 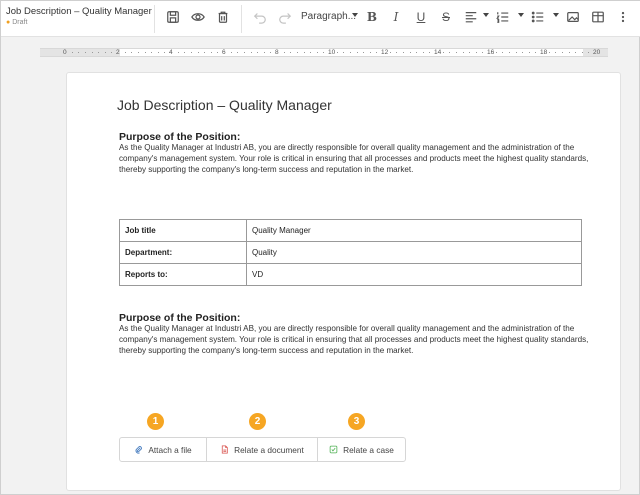 I want to click on attach-file-label: Attach a file, so click(x=170, y=449).